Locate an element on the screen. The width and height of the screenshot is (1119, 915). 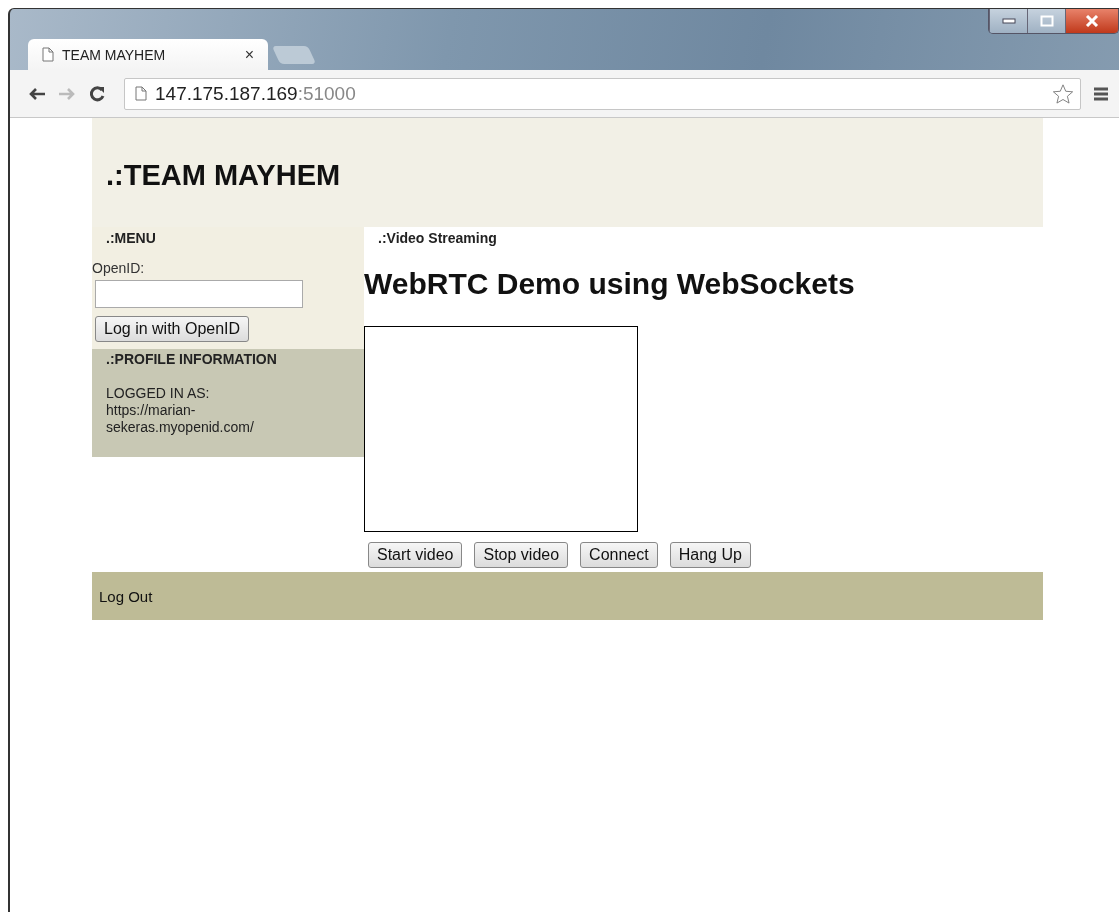
profile-heading: .:PROFILE INFORMATION is located at coordinates (191, 359).